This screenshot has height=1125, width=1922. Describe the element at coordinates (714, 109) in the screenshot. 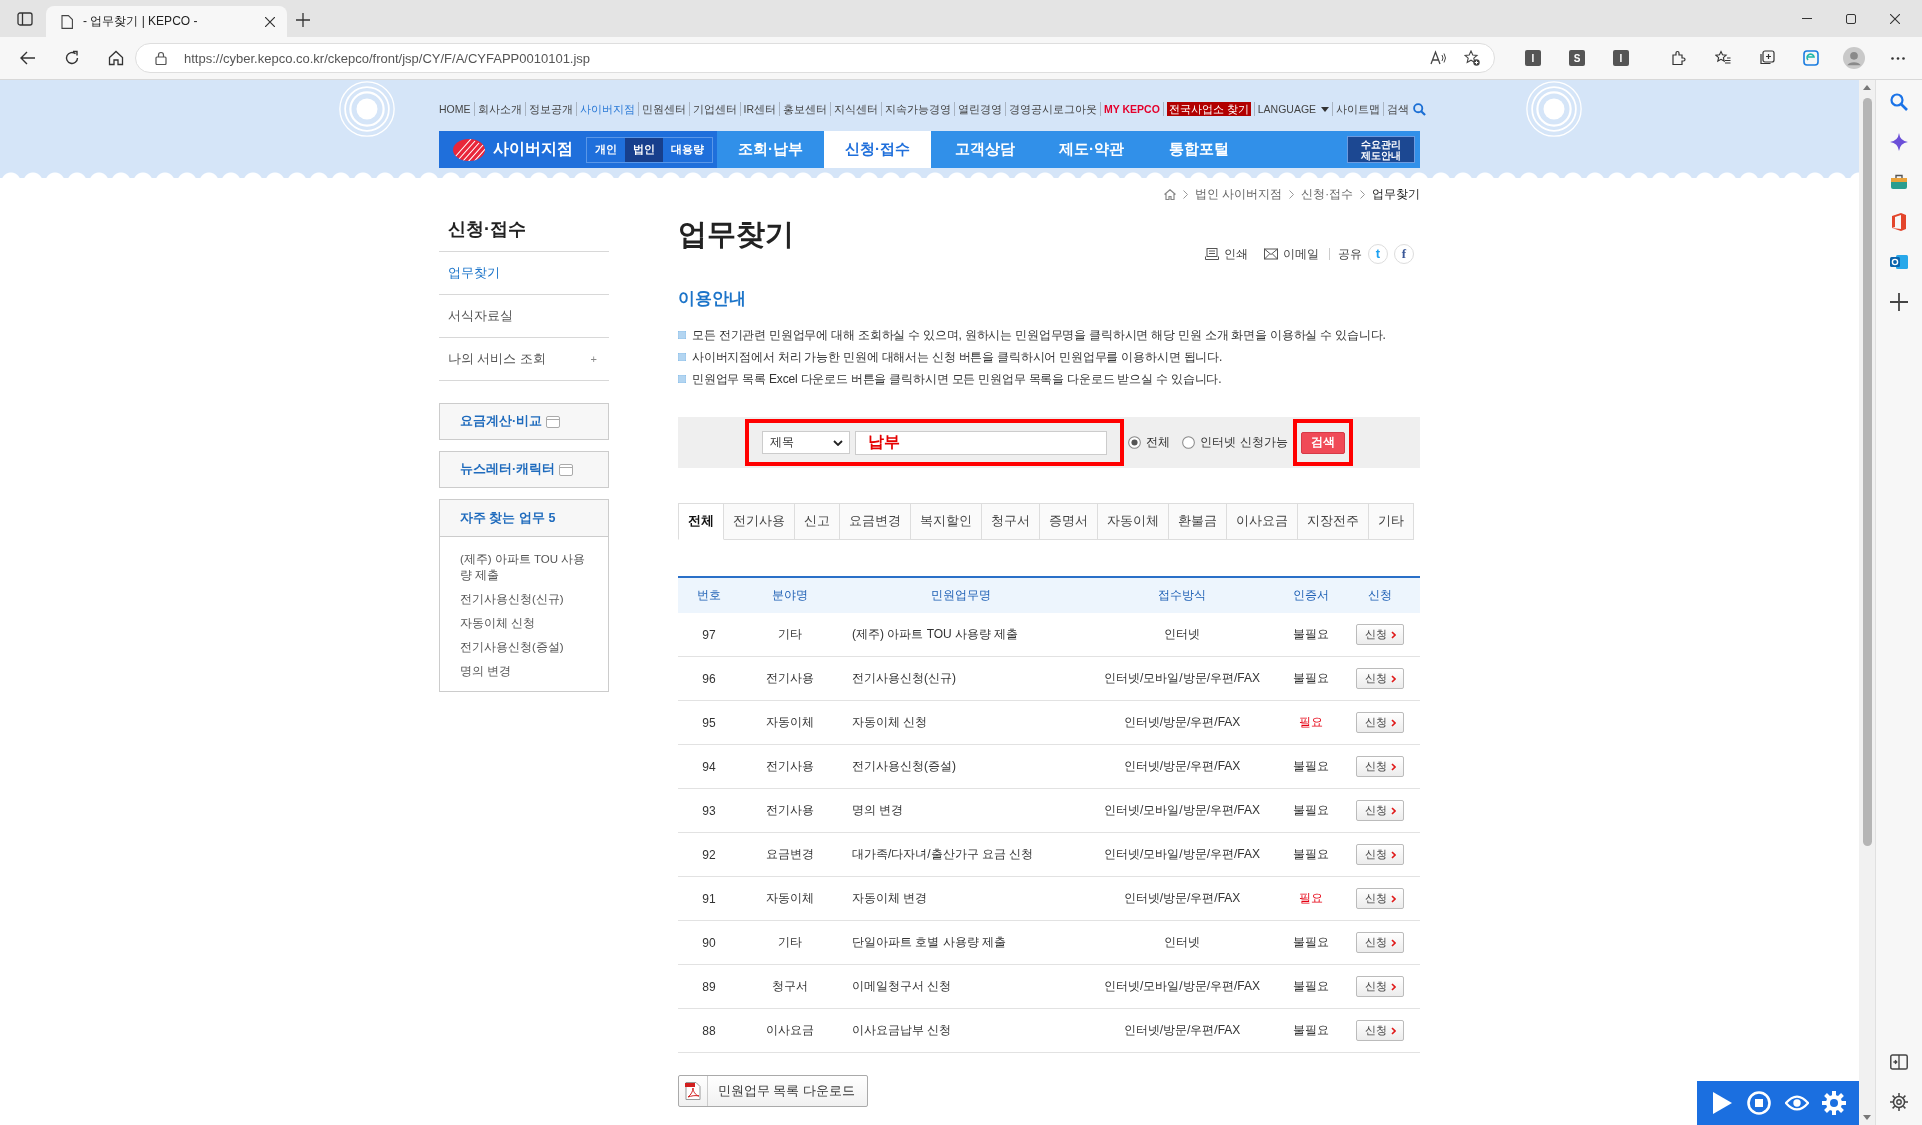

I see `utility-link: 기업센터` at that location.